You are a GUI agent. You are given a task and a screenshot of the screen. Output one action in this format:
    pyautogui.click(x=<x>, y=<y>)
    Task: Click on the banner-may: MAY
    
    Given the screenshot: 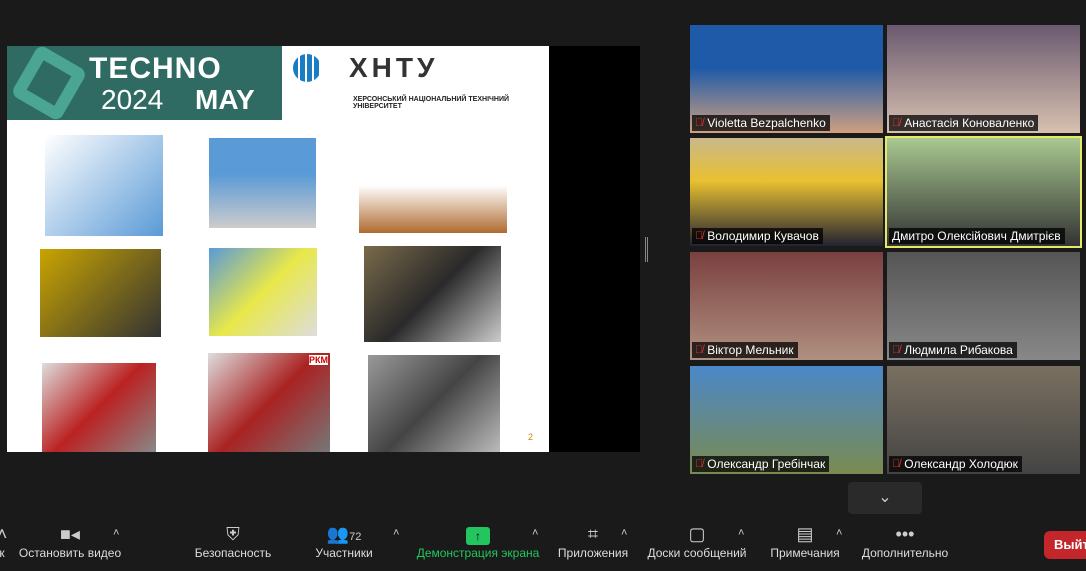 What is the action you would take?
    pyautogui.click(x=225, y=99)
    